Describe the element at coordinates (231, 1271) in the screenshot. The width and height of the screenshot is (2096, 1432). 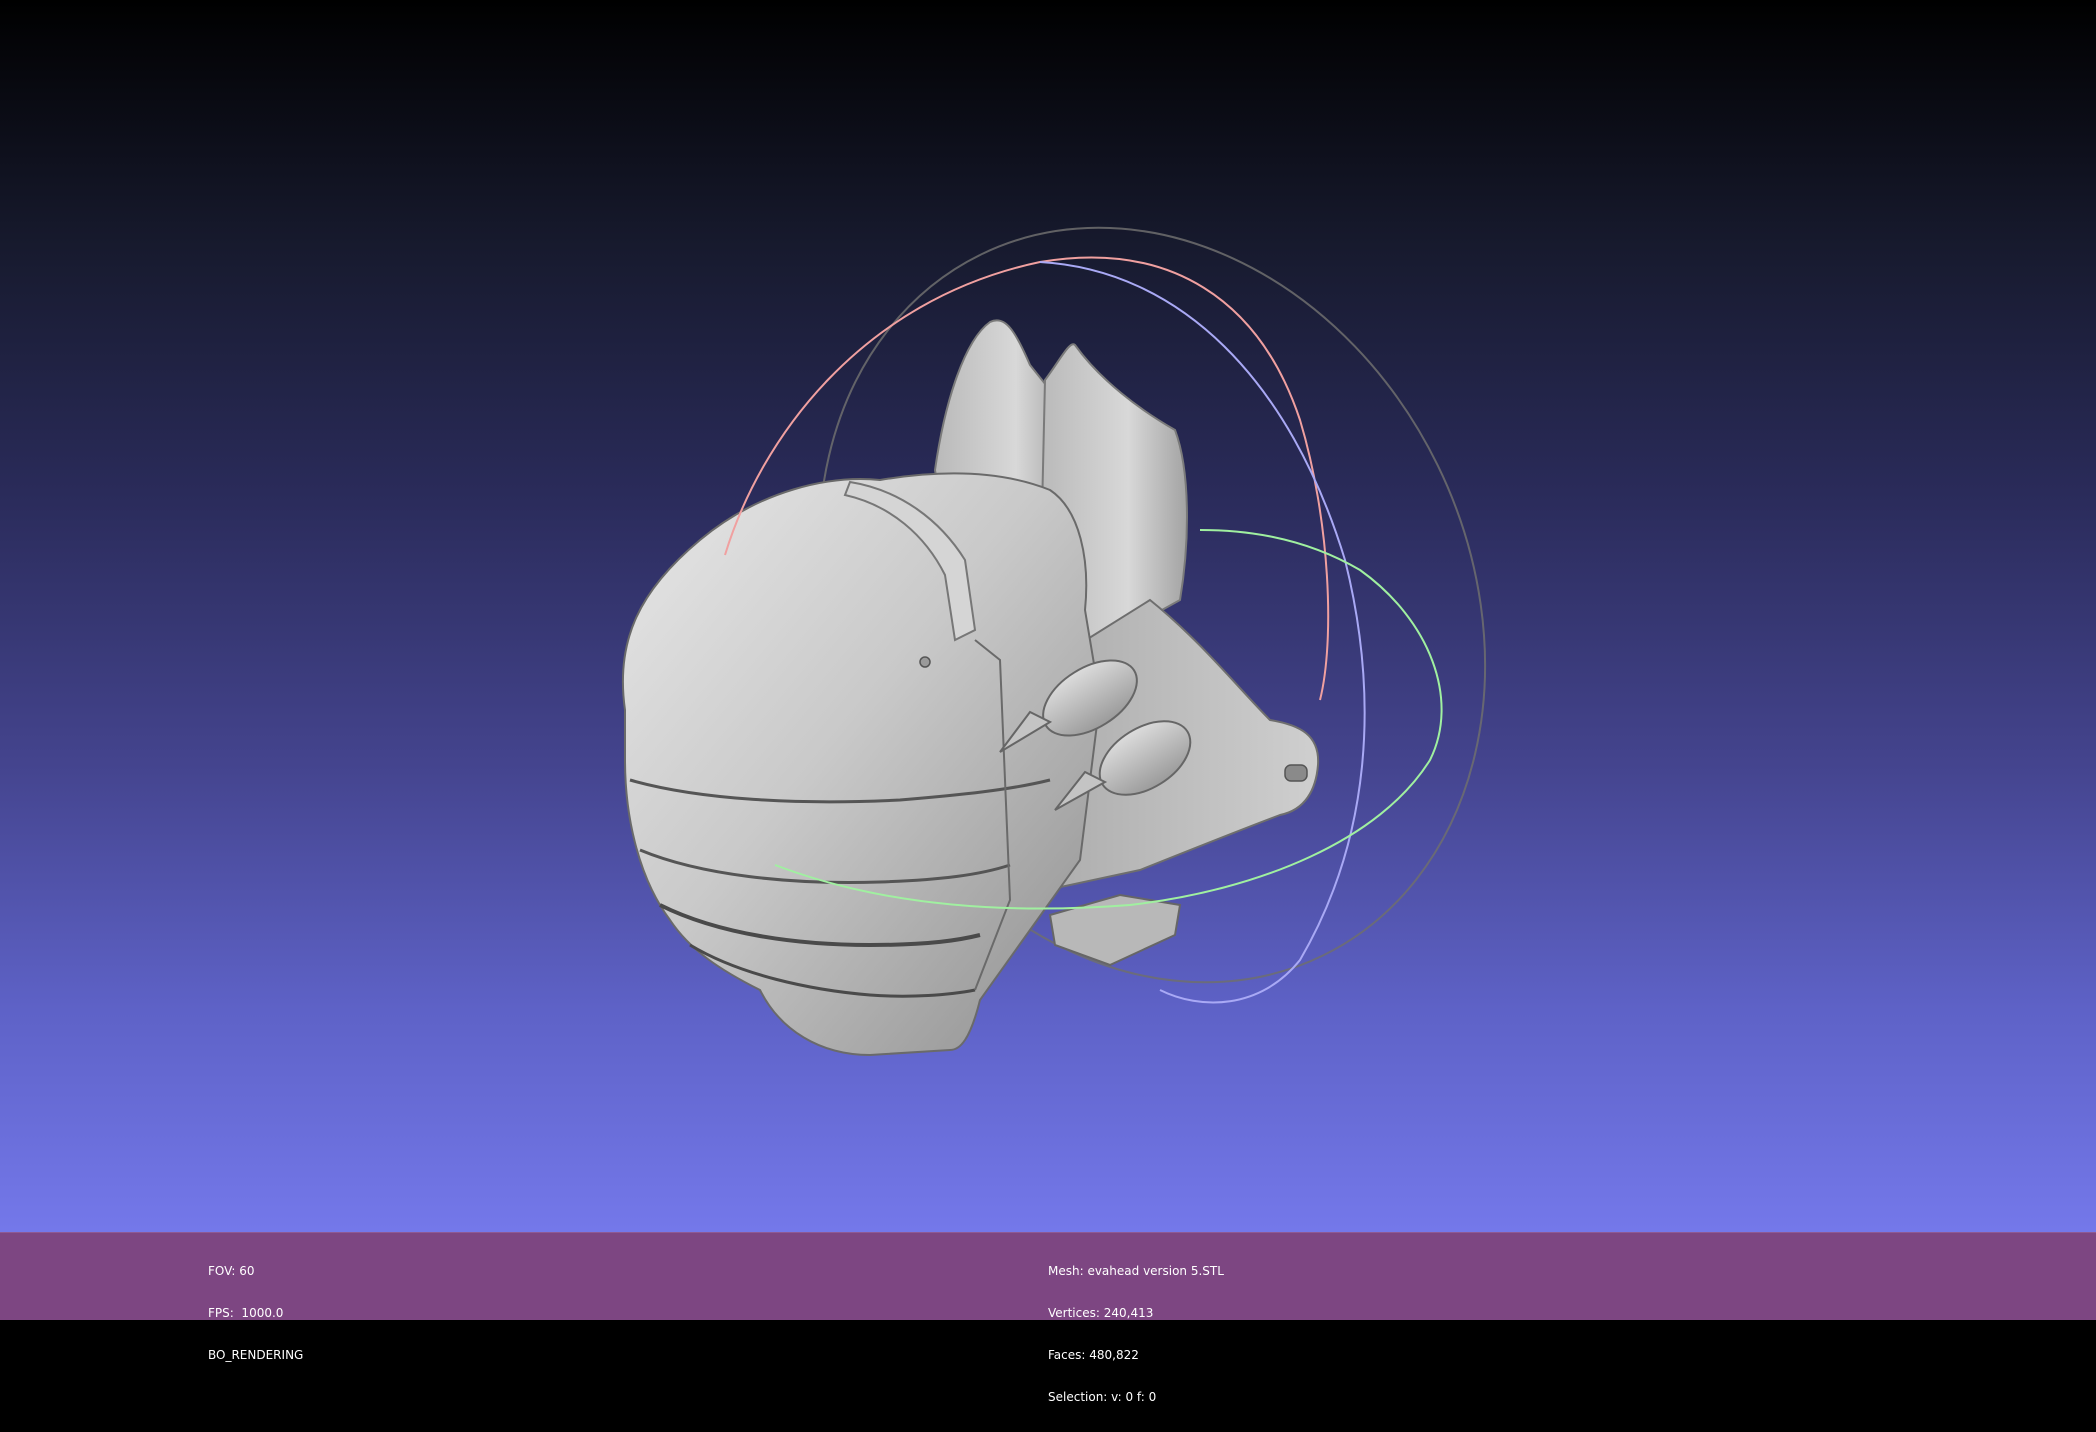
I see `fov-readout: FOV: 60` at that location.